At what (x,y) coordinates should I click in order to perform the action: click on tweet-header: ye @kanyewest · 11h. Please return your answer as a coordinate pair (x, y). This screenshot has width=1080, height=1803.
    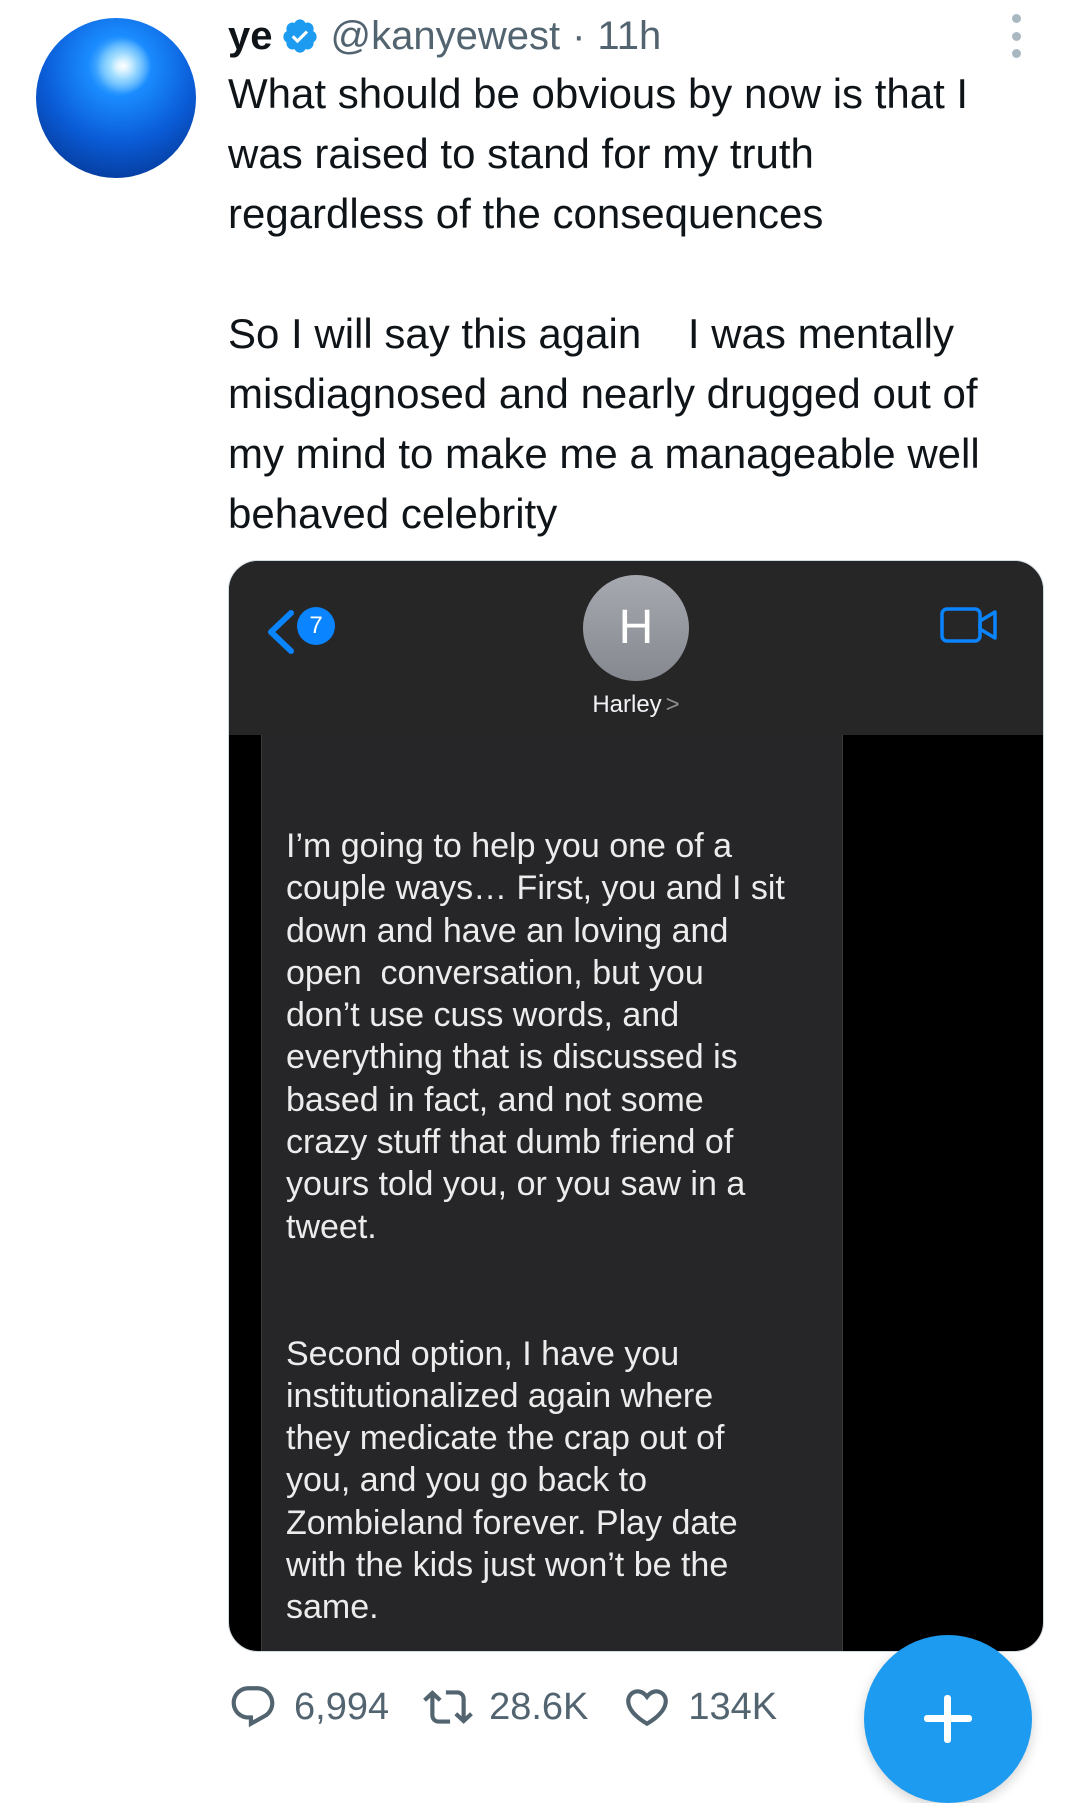
    Looking at the image, I should click on (444, 36).